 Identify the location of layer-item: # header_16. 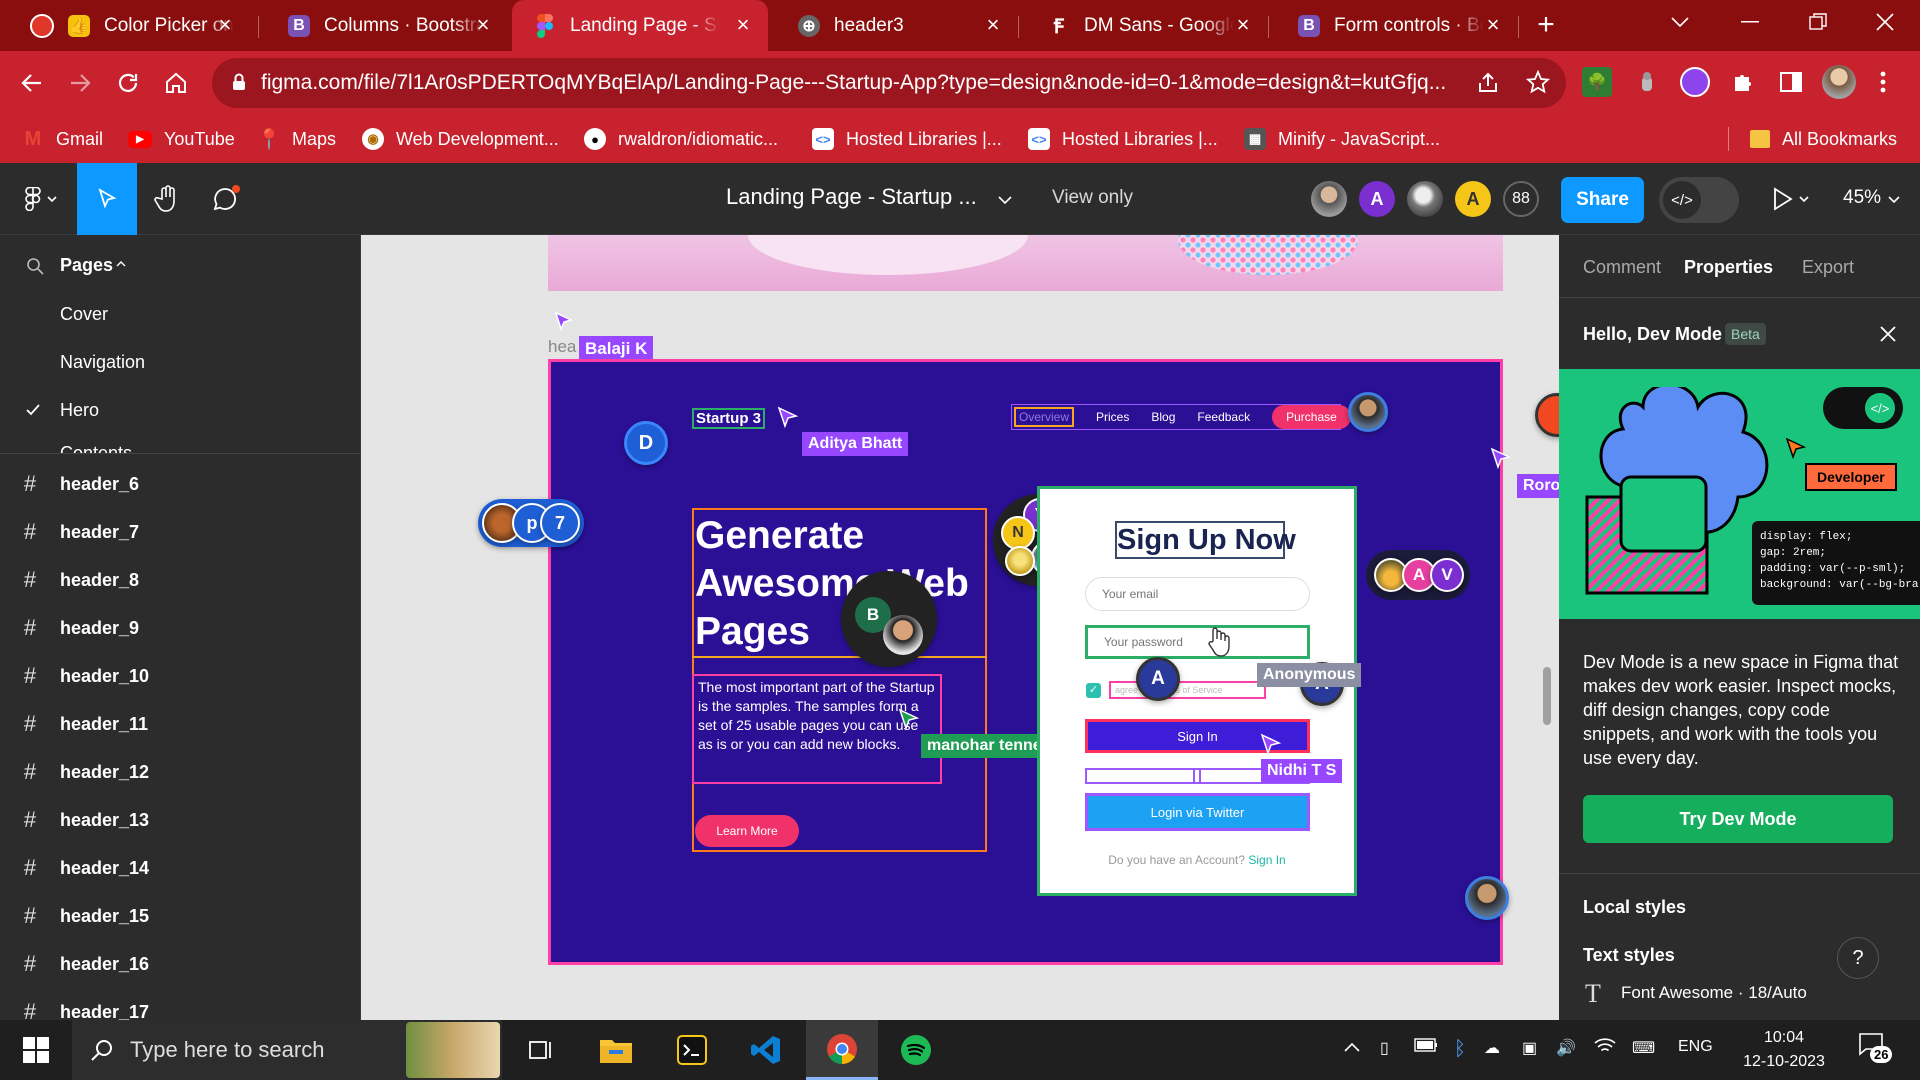
(180, 964).